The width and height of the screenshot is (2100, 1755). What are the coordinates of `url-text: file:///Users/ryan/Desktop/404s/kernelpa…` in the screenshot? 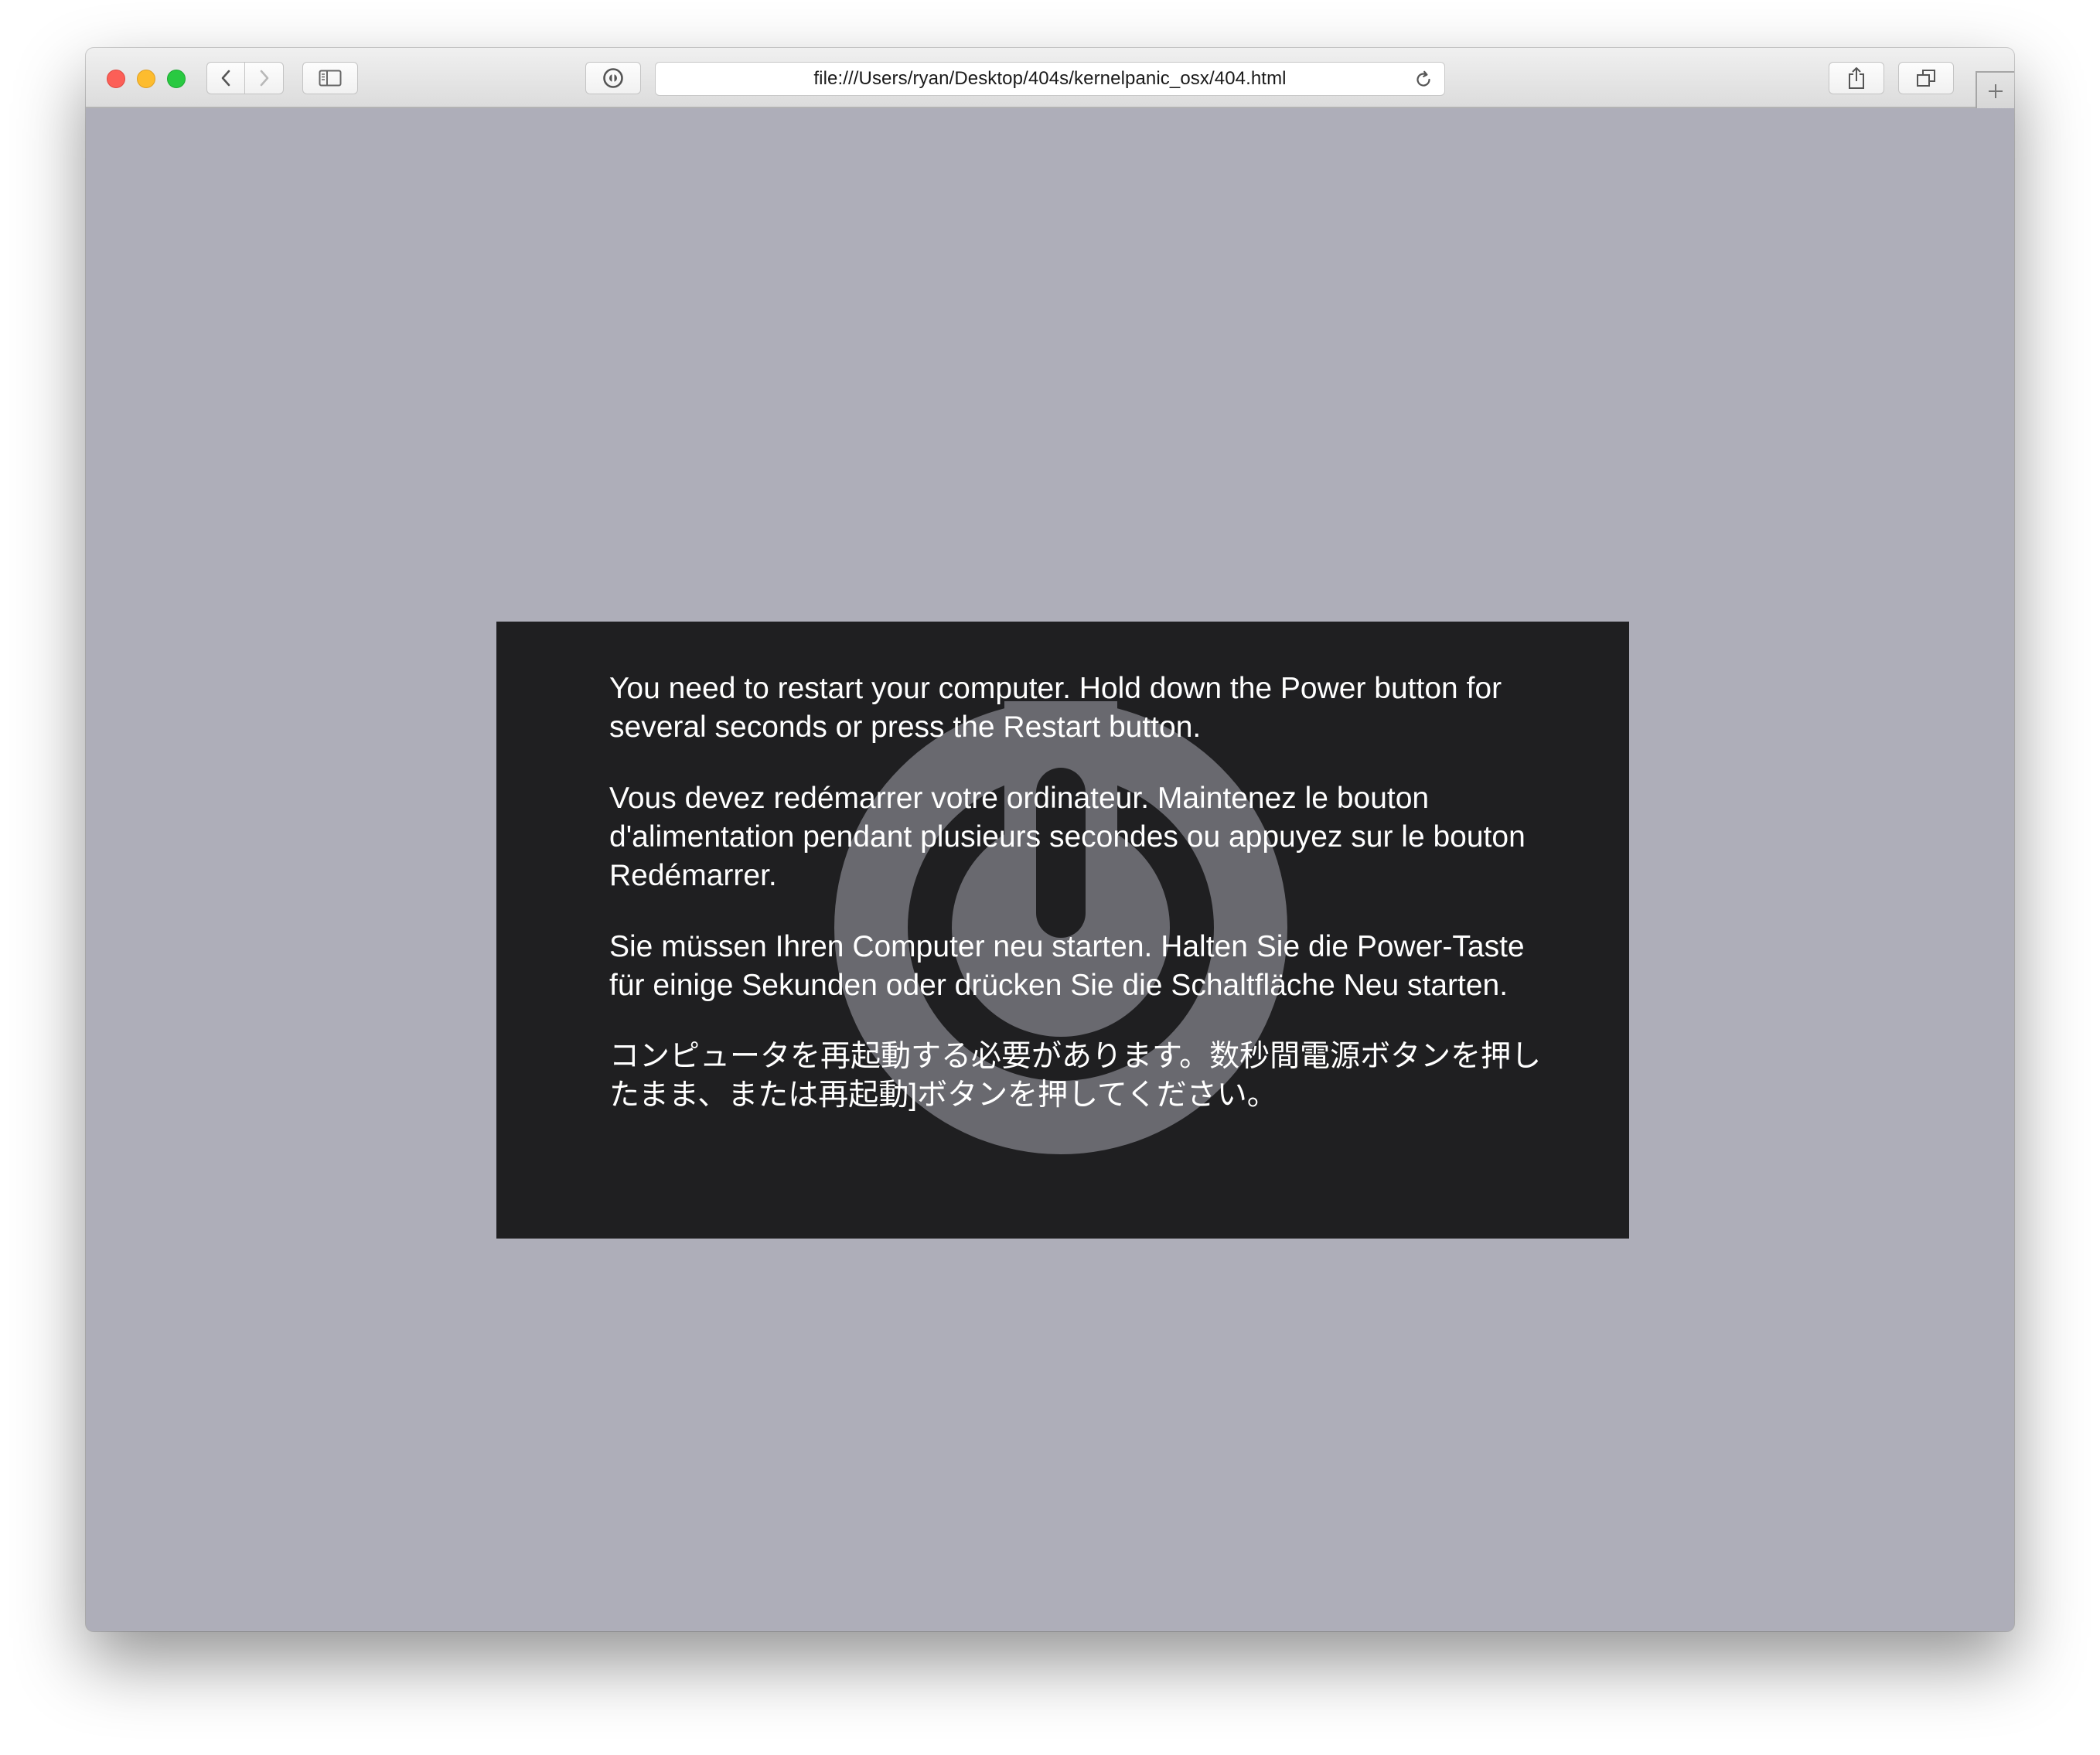 It's located at (1050, 78).